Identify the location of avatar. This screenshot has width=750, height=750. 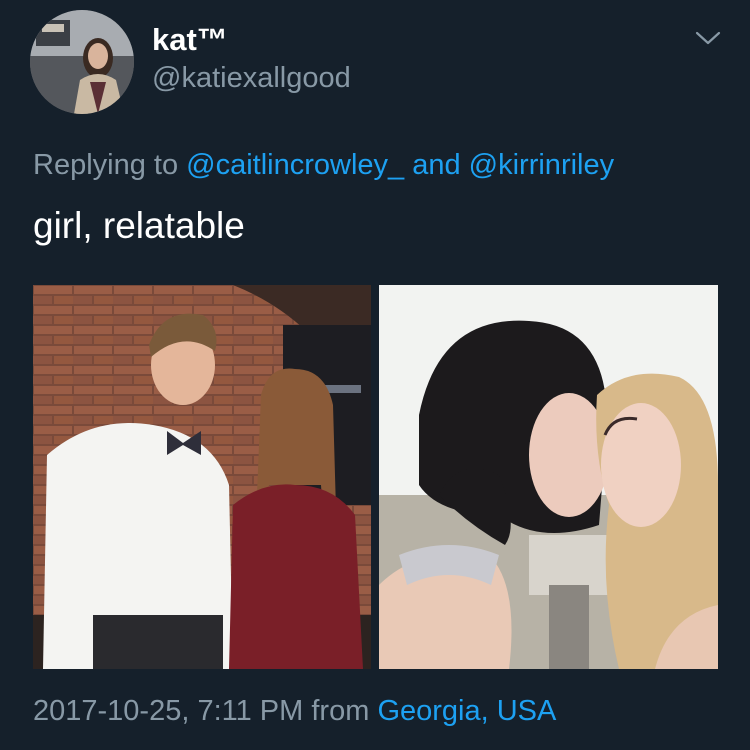
(82, 62).